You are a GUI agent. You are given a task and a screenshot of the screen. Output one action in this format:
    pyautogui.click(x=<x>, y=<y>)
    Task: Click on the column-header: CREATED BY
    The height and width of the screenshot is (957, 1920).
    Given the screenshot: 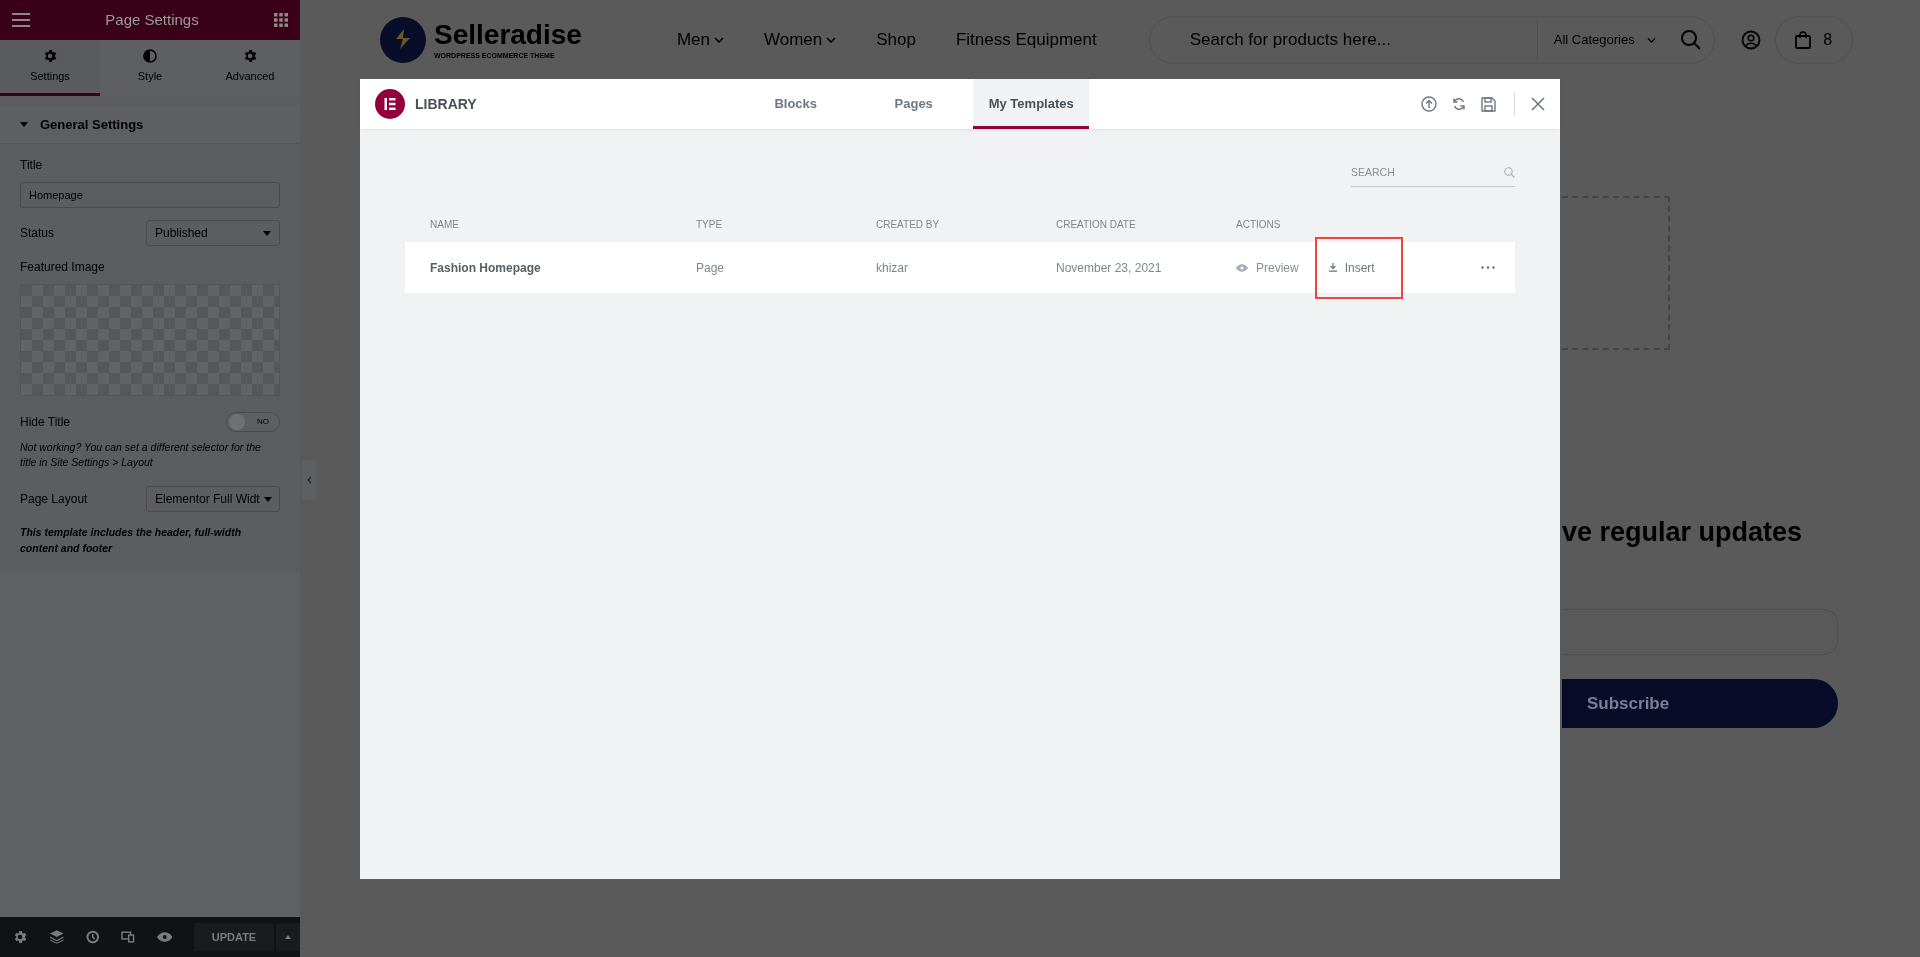 What is the action you would take?
    pyautogui.click(x=908, y=225)
    